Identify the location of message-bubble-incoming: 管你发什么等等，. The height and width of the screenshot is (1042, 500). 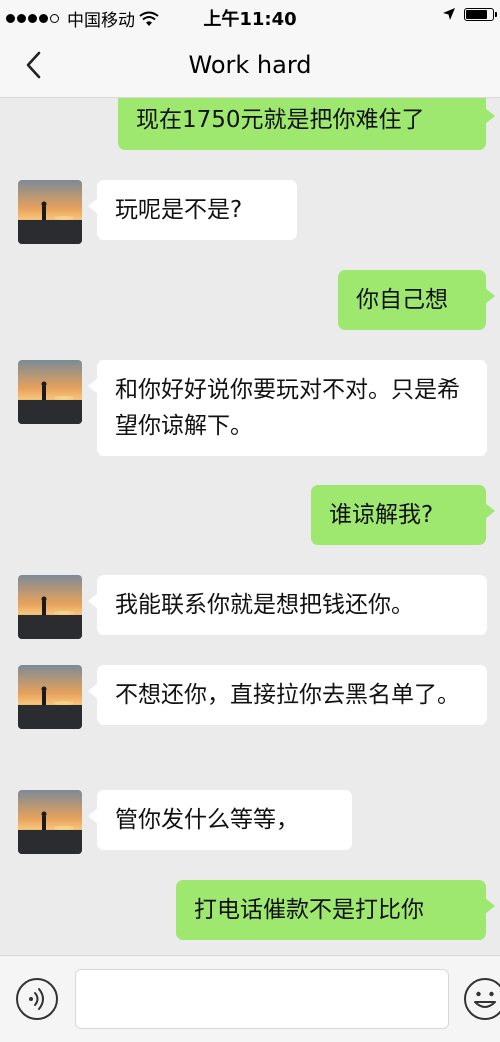
(220, 820).